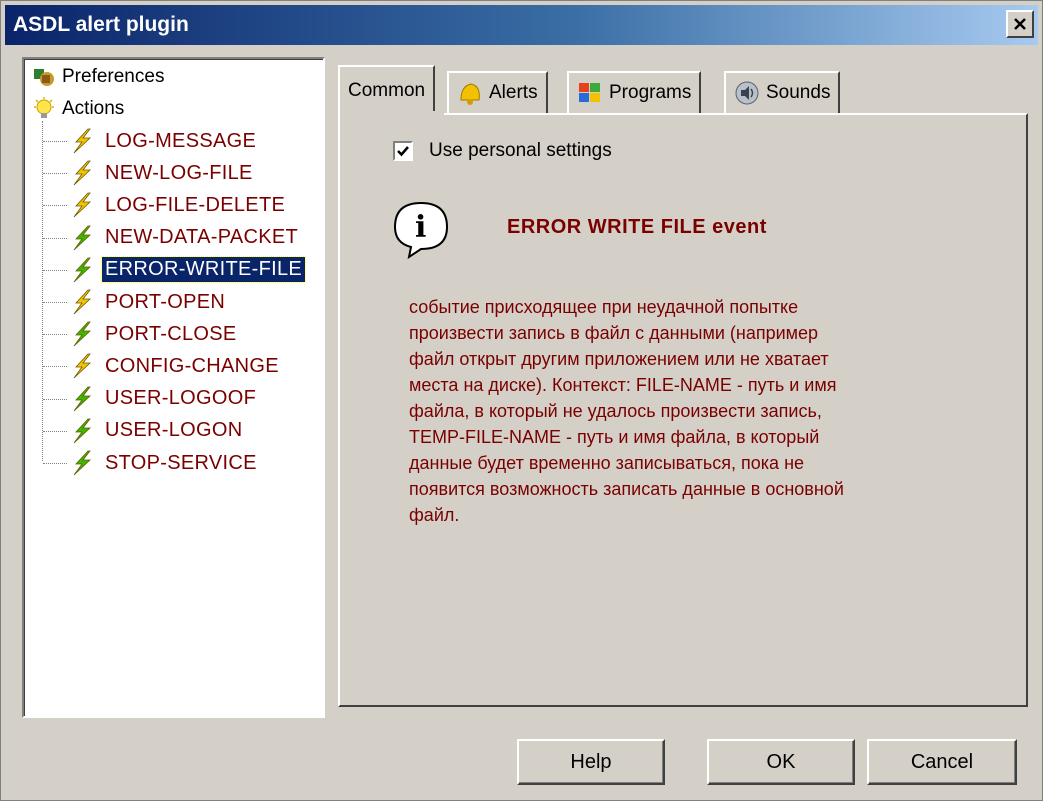 The height and width of the screenshot is (801, 1043). Describe the element at coordinates (181, 398) in the screenshot. I see `tree-item-label: USER-LOGOOF` at that location.